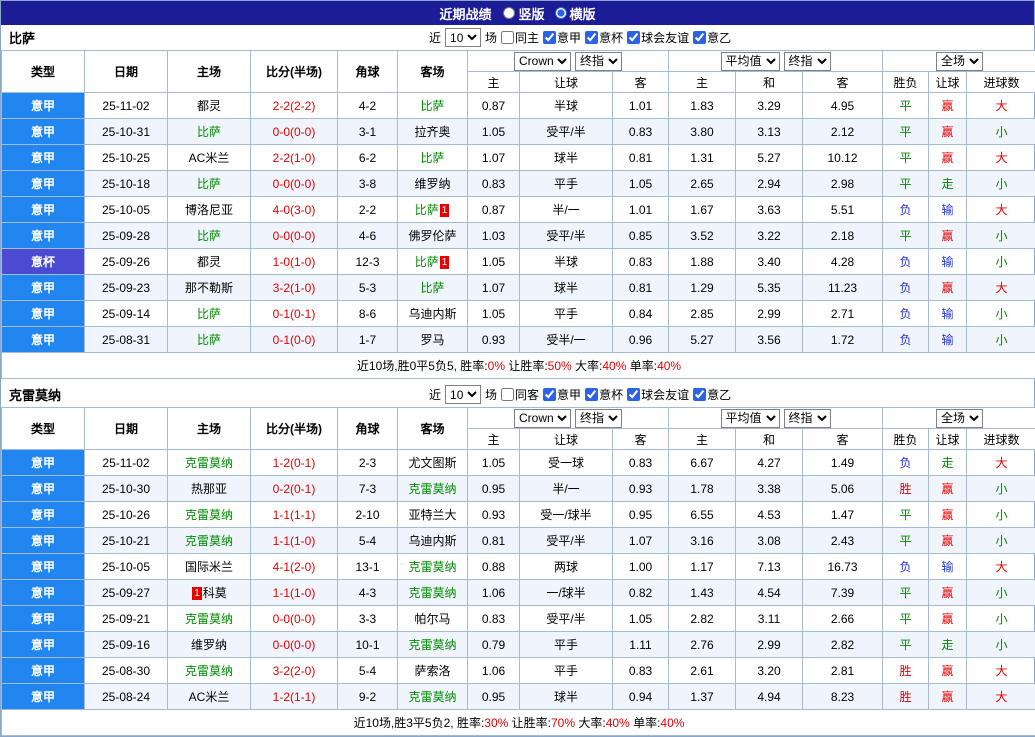 The height and width of the screenshot is (737, 1035). I want to click on odds-cell-handicap-line: 两球, so click(566, 567).